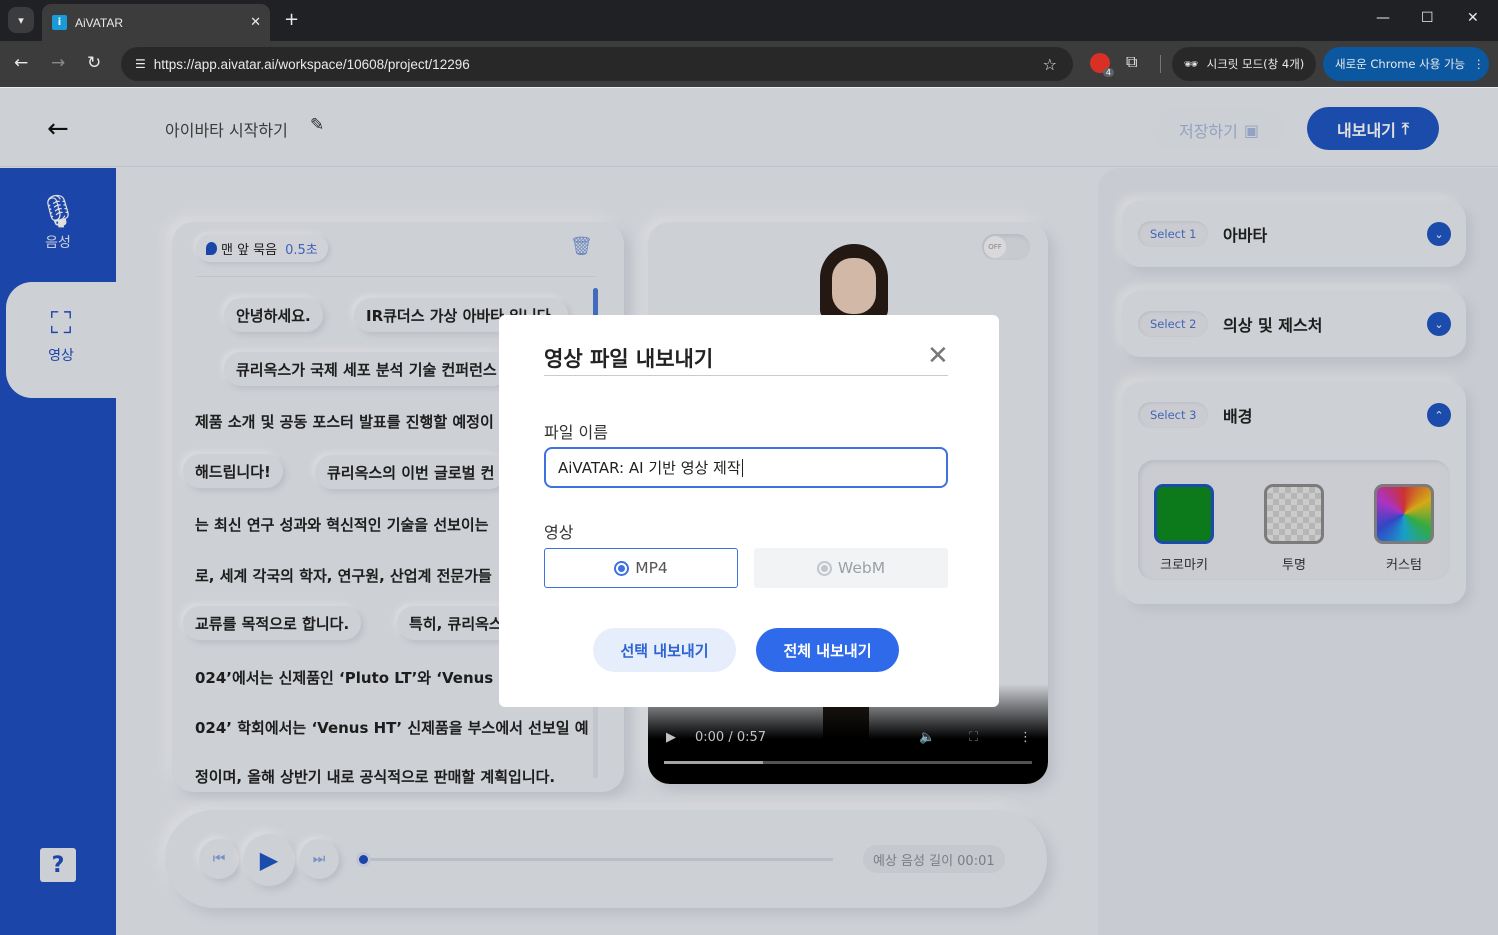  I want to click on format-option-webm: WebM, so click(851, 568).